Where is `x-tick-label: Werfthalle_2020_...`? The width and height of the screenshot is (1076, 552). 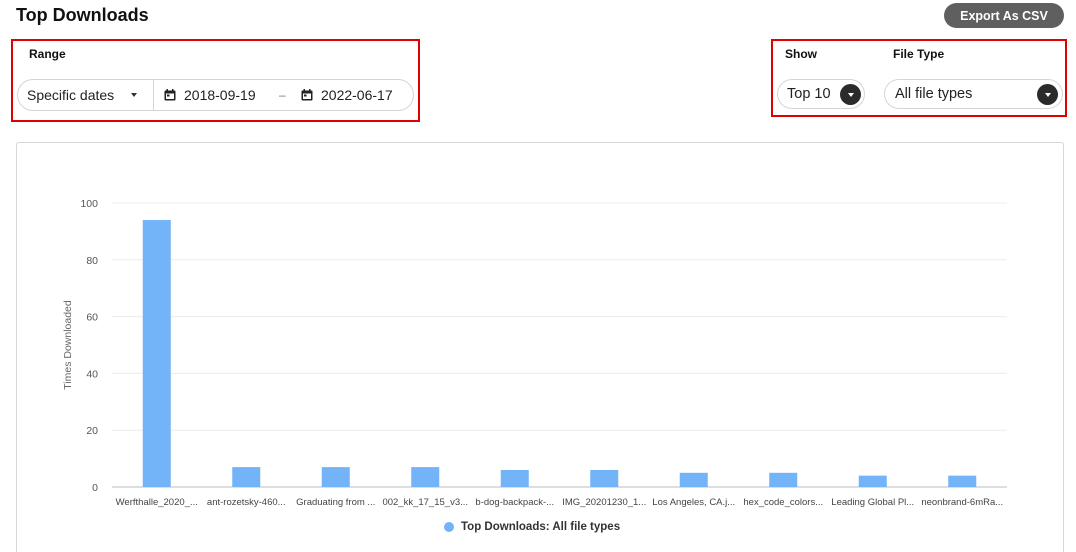
x-tick-label: Werfthalle_2020_... is located at coordinates (157, 502).